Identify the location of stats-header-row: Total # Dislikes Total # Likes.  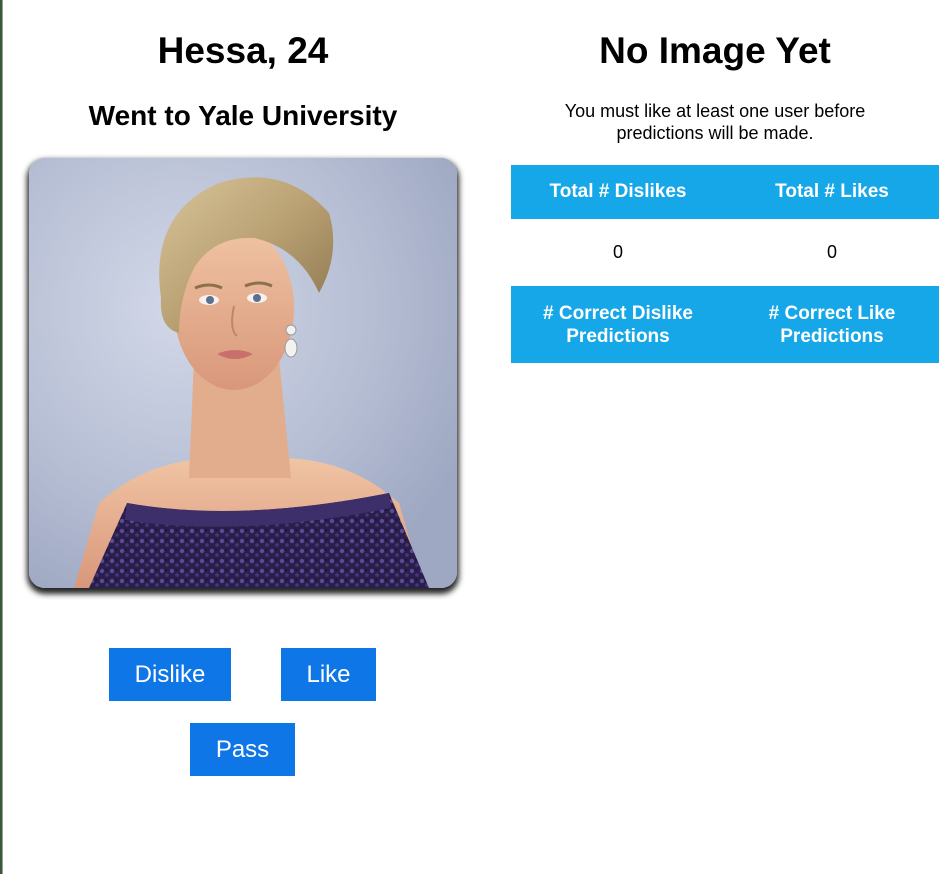
(725, 192).